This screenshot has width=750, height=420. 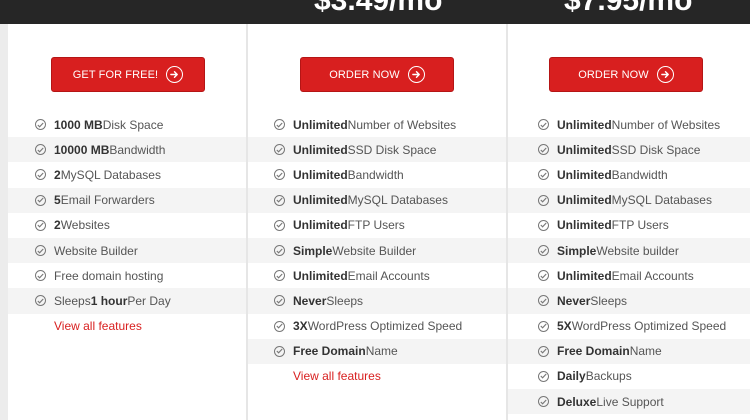 What do you see at coordinates (115, 74) in the screenshot?
I see `cta-label: GET FOR FREE!` at bounding box center [115, 74].